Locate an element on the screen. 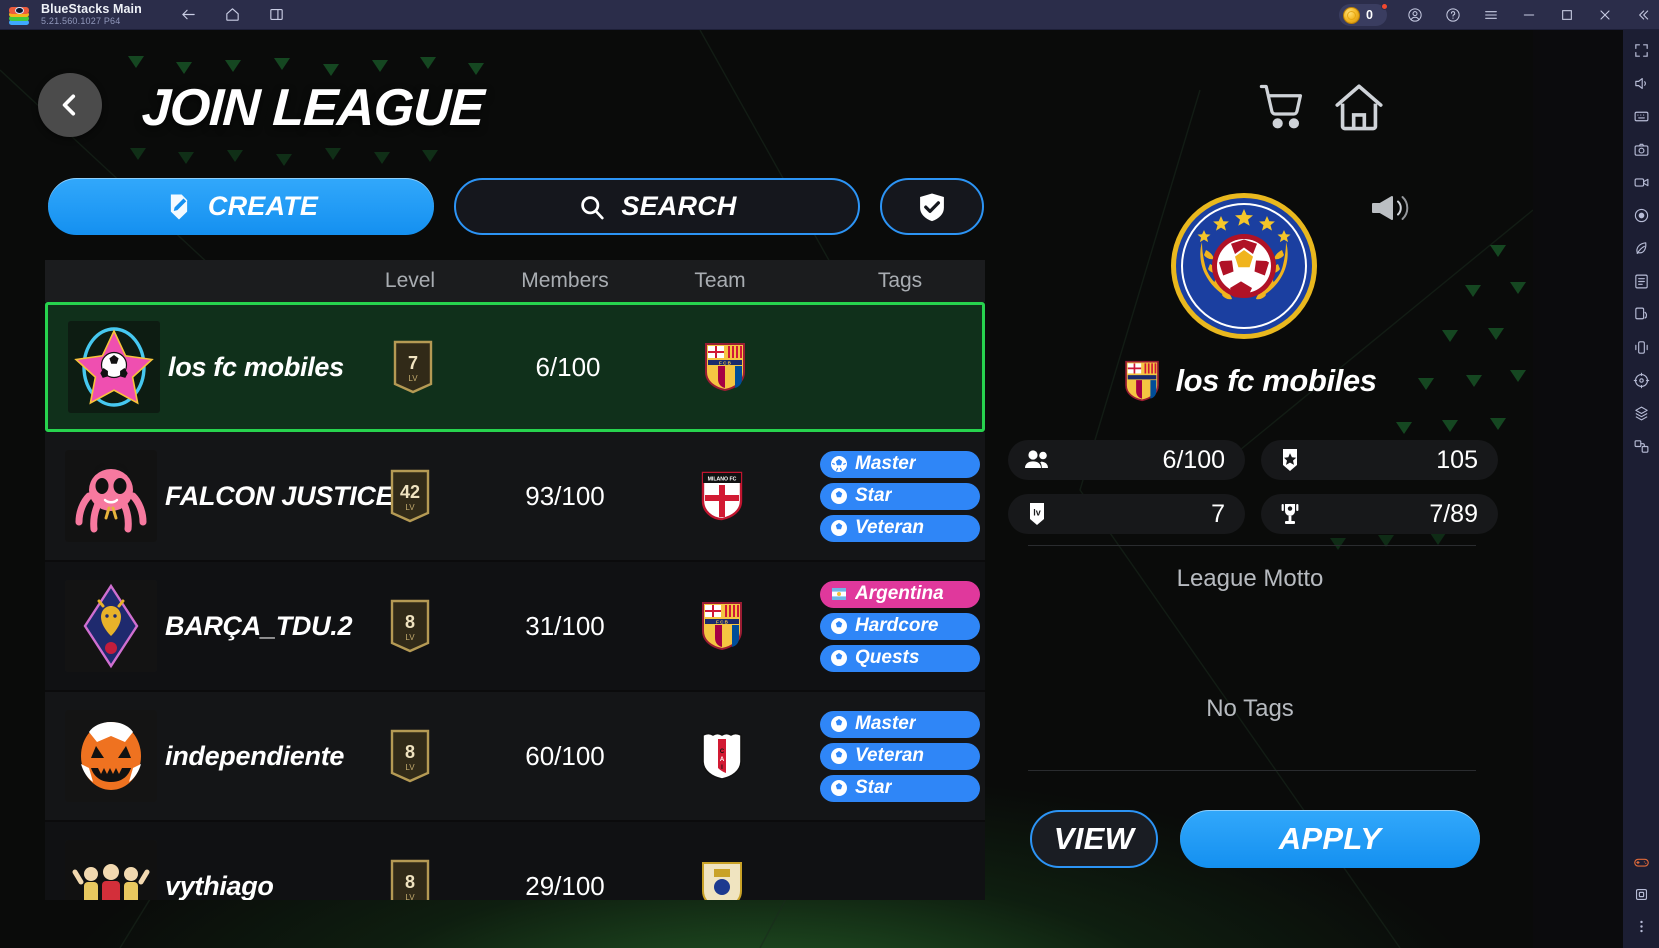 The width and height of the screenshot is (1659, 948). stat-value: 105 is located at coordinates (1457, 459).